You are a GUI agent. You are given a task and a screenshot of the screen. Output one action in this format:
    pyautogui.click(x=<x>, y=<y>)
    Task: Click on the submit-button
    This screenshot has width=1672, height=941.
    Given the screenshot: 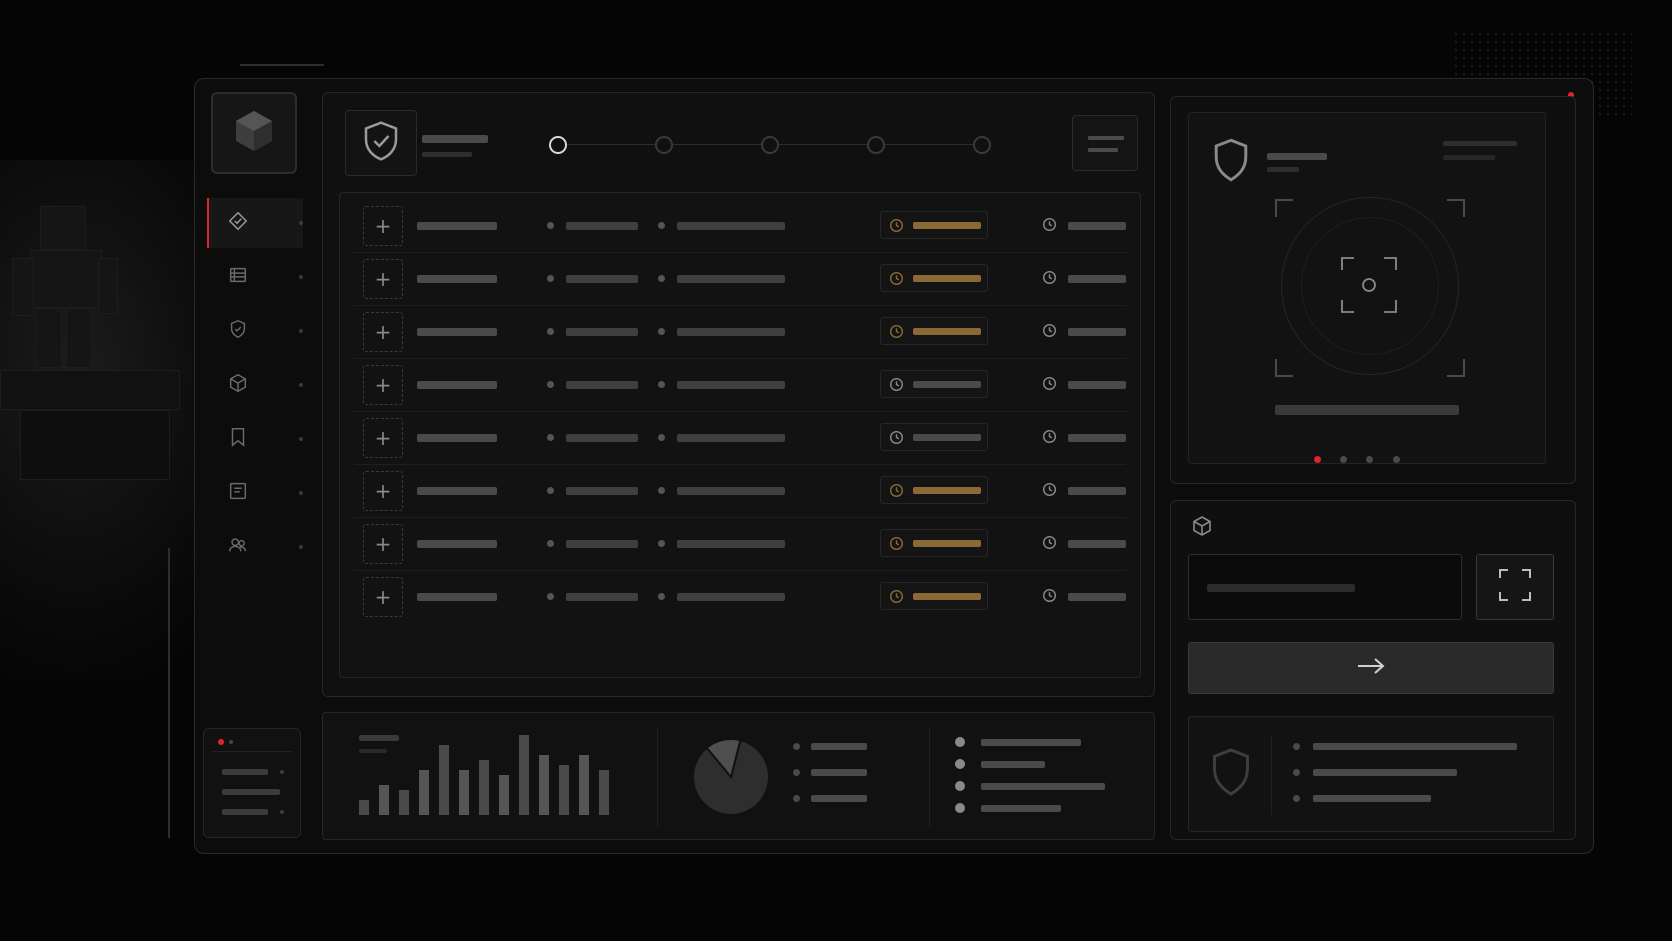 What is the action you would take?
    pyautogui.click(x=1371, y=668)
    